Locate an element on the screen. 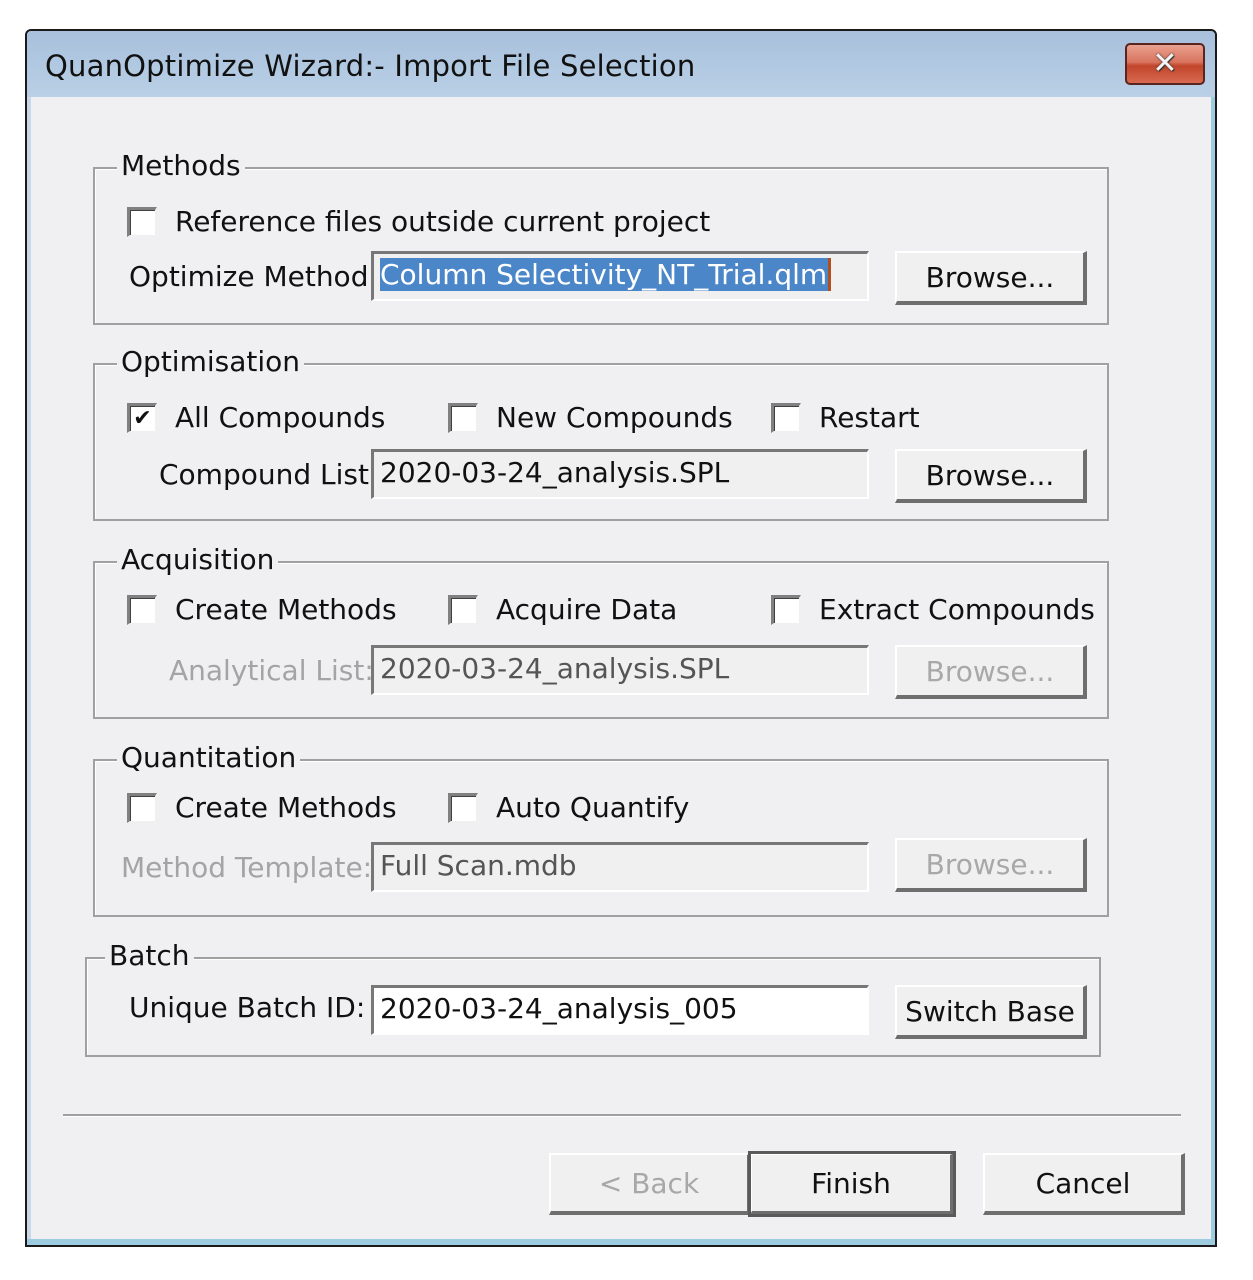 This screenshot has height=1280, width=1253. close-x-icon: ✕ is located at coordinates (1165, 63).